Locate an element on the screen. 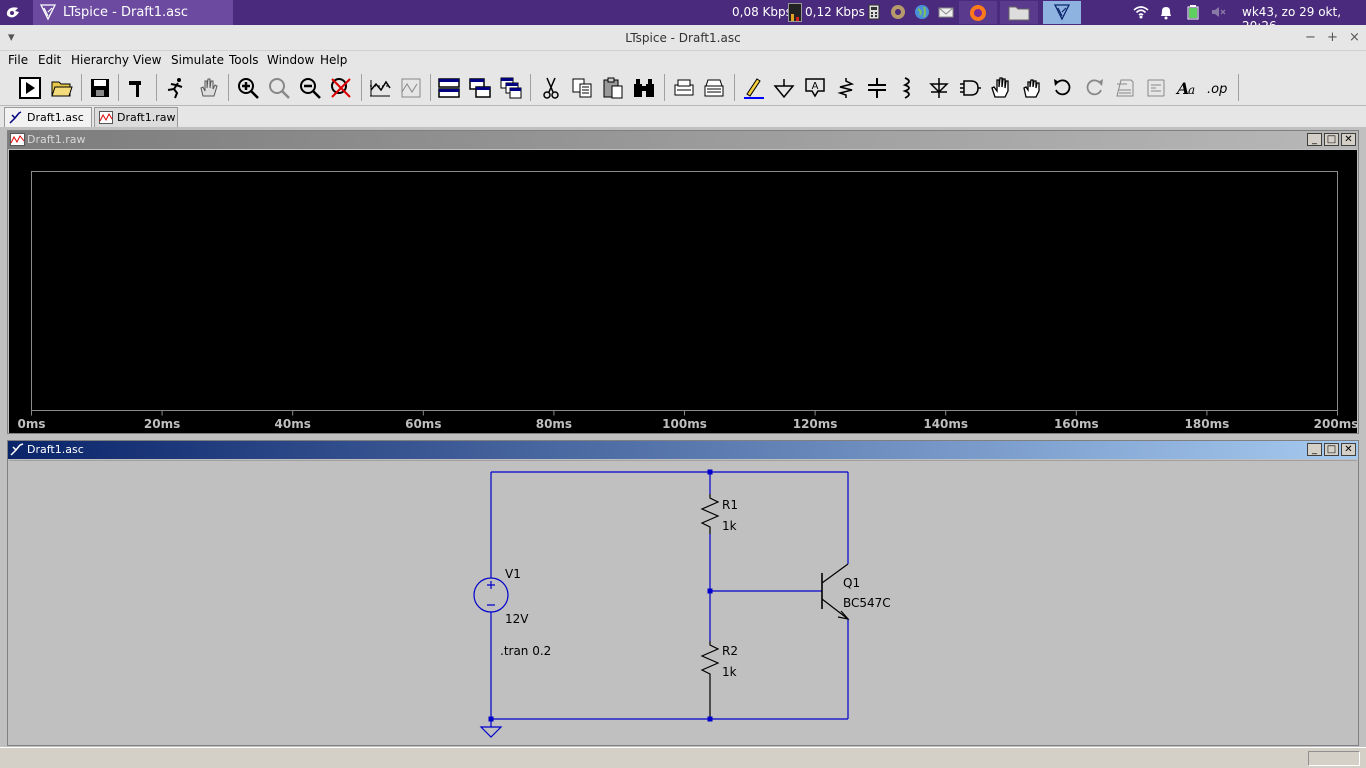 Image resolution: width=1366 pixels, height=768 pixels. app-launcher-icon is located at coordinates (13, 12).